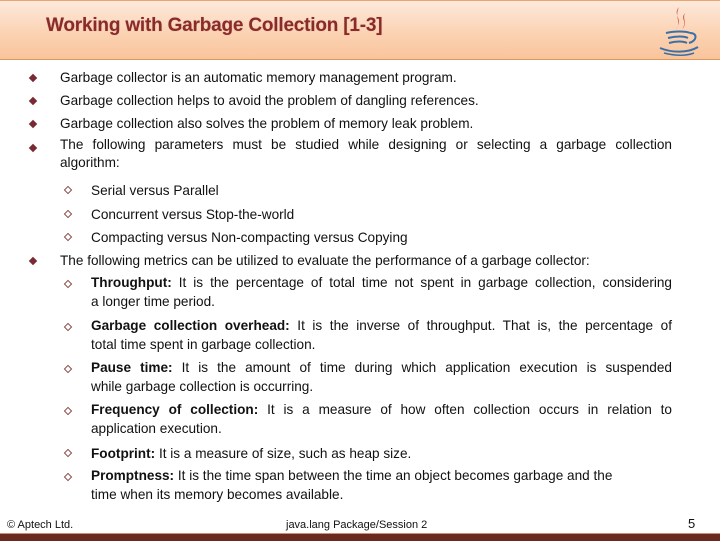  I want to click on sub-bullet-item: Serial versus Parallel, so click(381, 190).